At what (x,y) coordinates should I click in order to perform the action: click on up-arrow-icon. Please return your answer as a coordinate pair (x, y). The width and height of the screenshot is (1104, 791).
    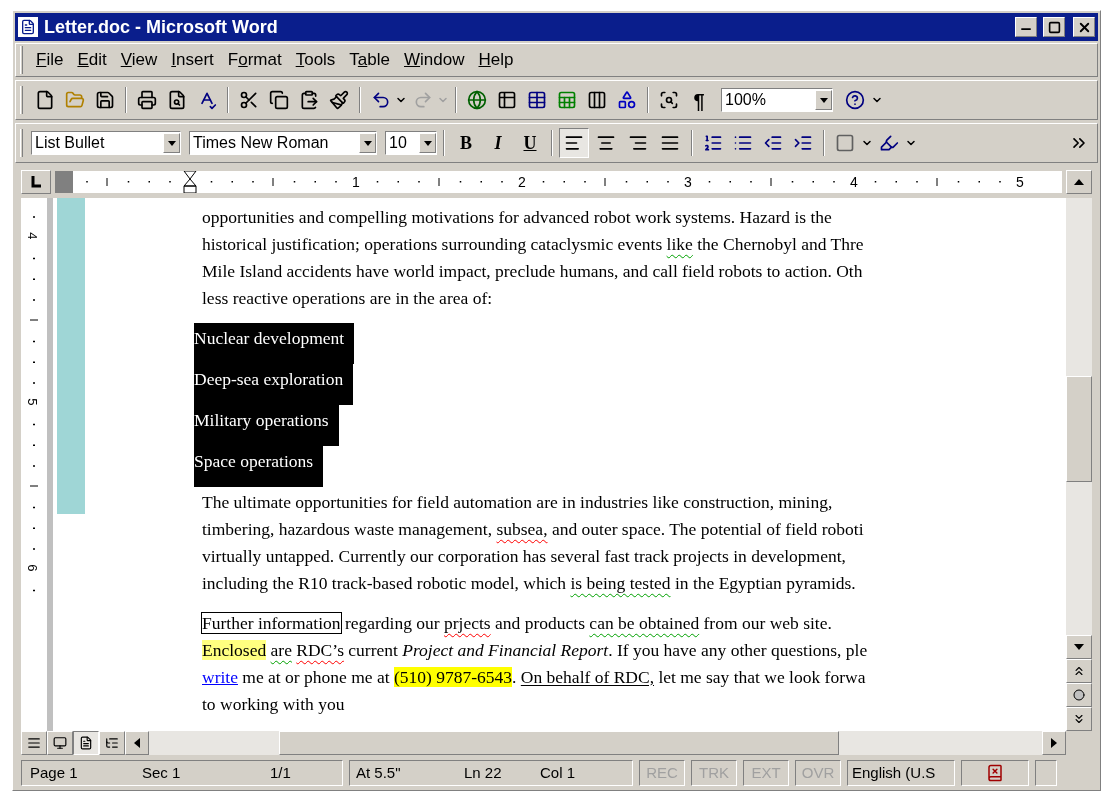
    Looking at the image, I should click on (1079, 182).